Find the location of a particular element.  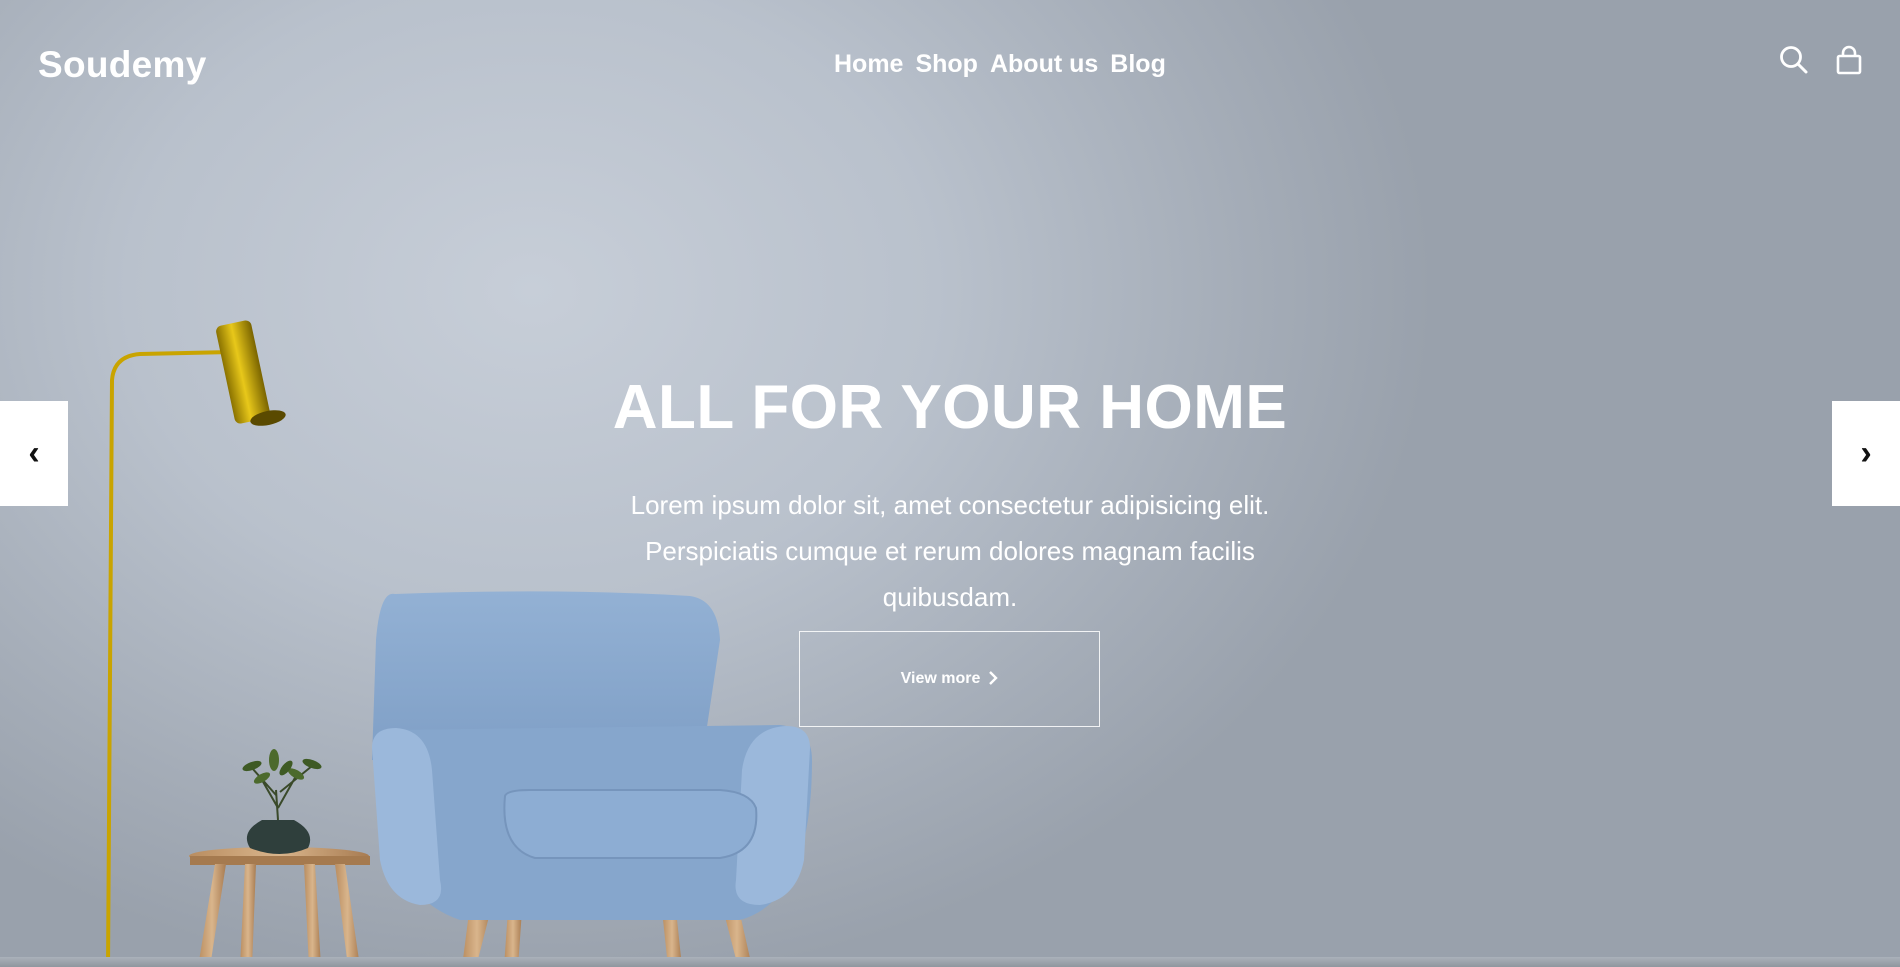

shopping-bag-icon is located at coordinates (1849, 60).